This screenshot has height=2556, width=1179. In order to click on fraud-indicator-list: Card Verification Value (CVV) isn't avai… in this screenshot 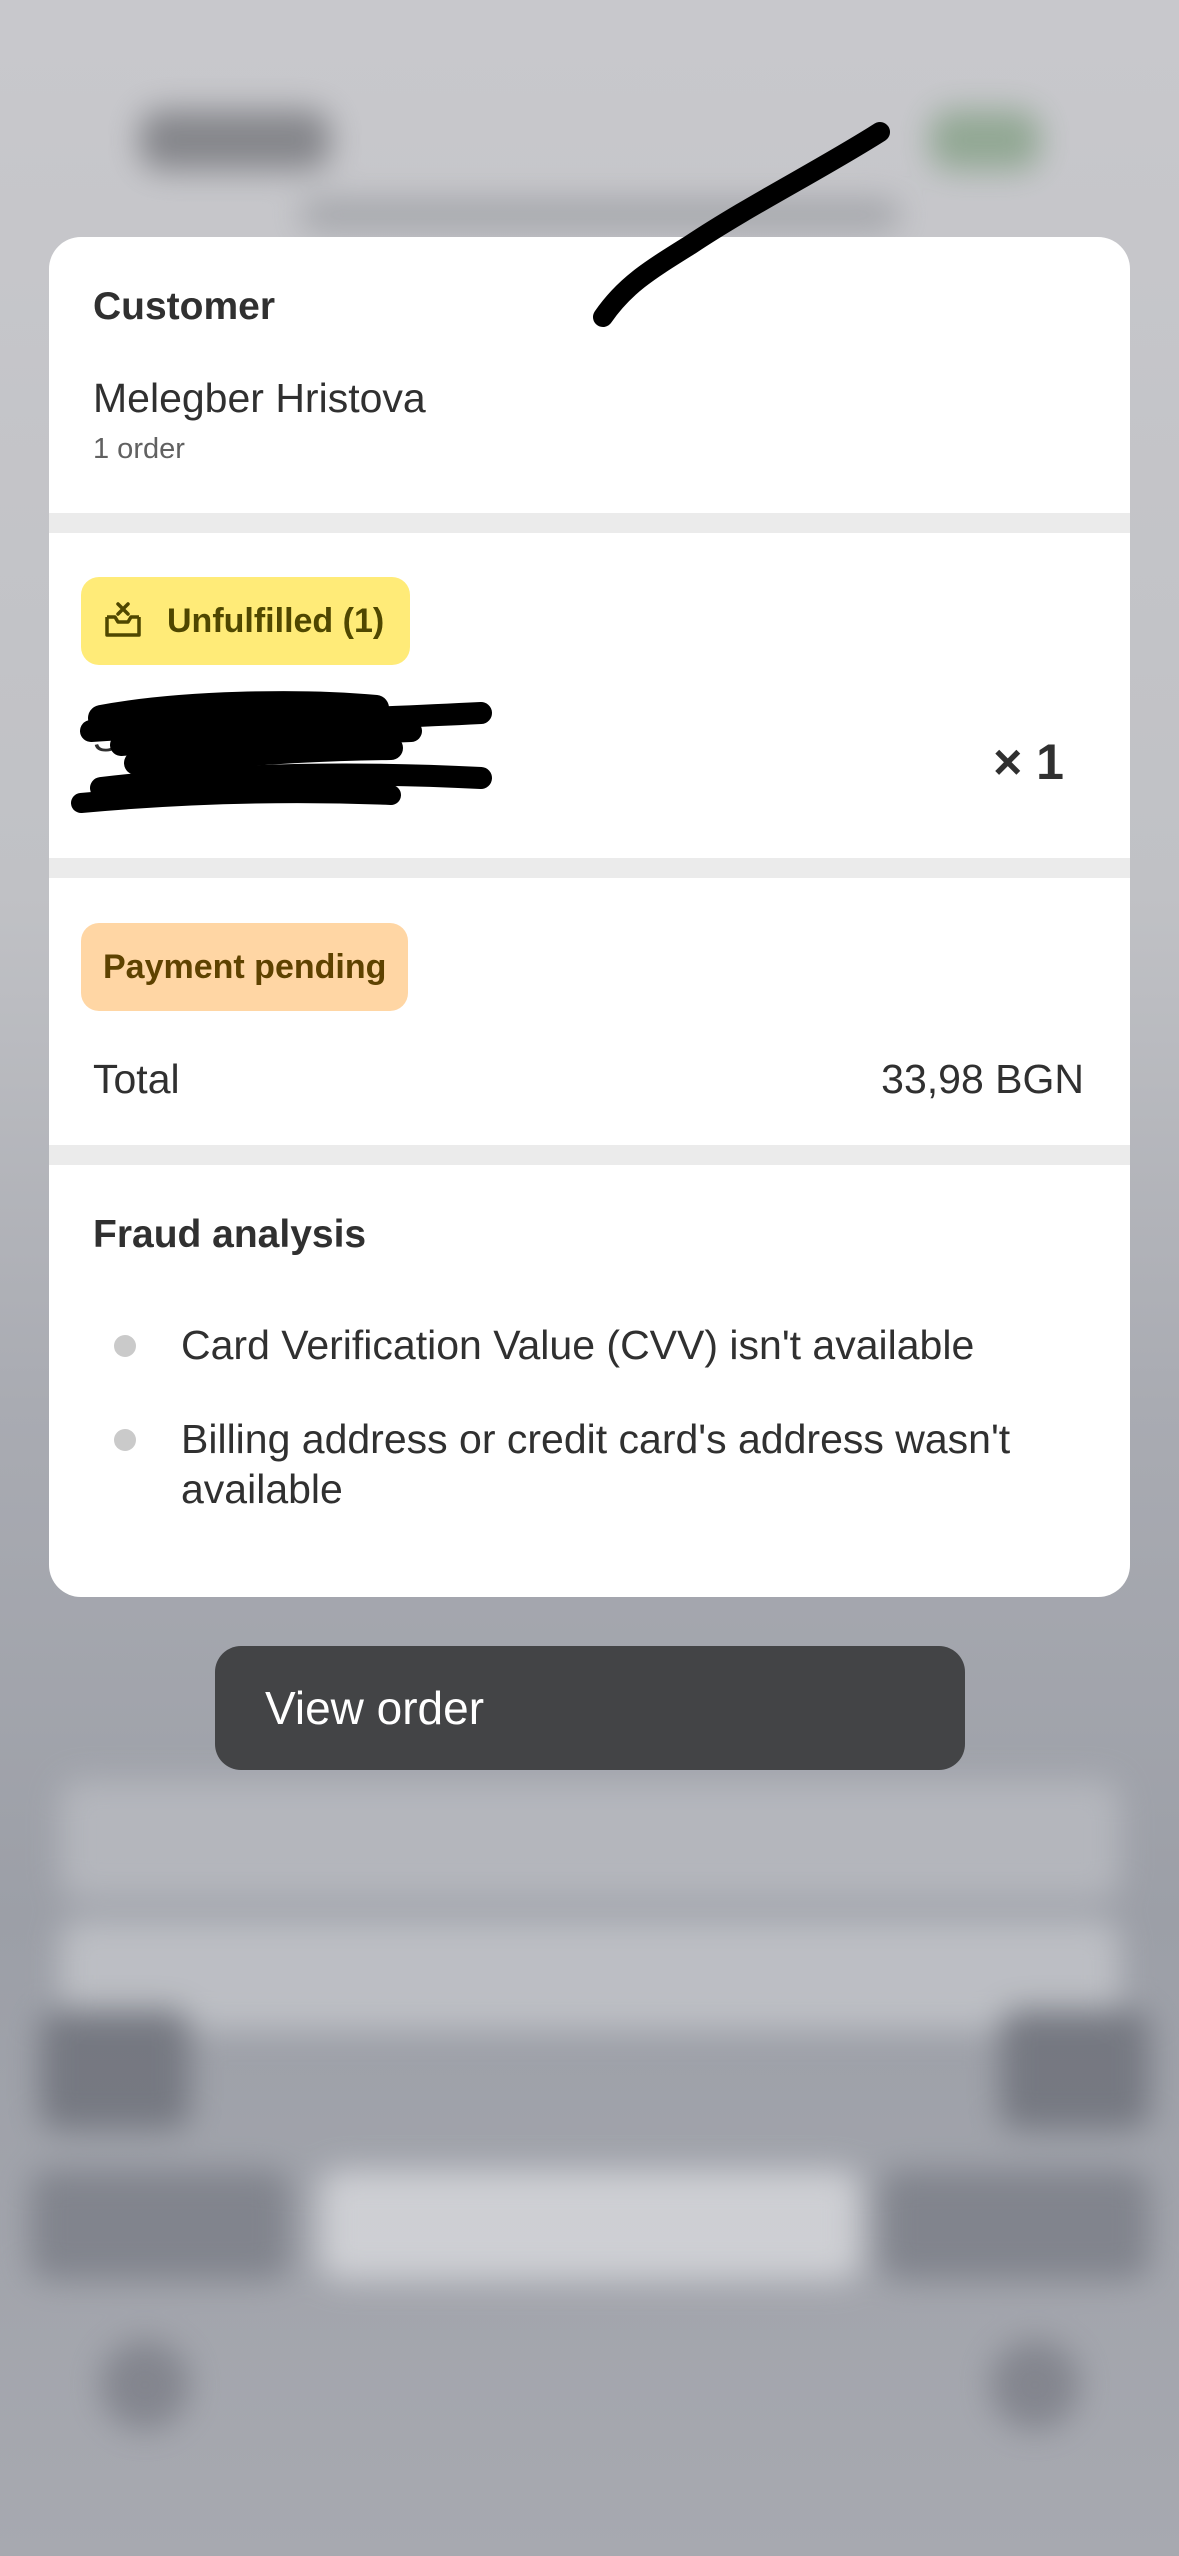, I will do `click(589, 1439)`.